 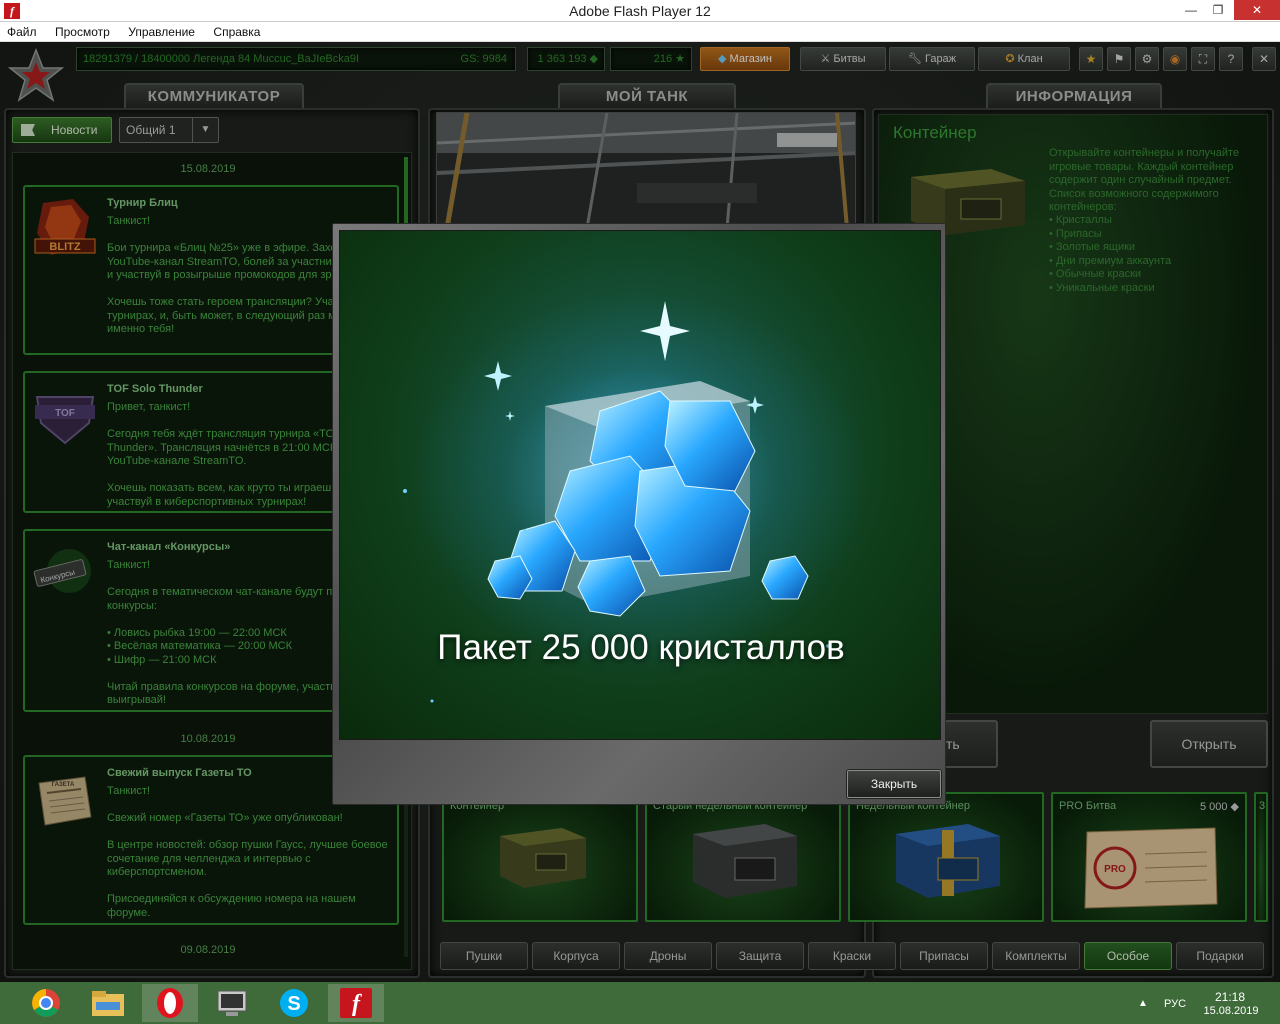 I want to click on menu-control: Управление, so click(x=161, y=30).